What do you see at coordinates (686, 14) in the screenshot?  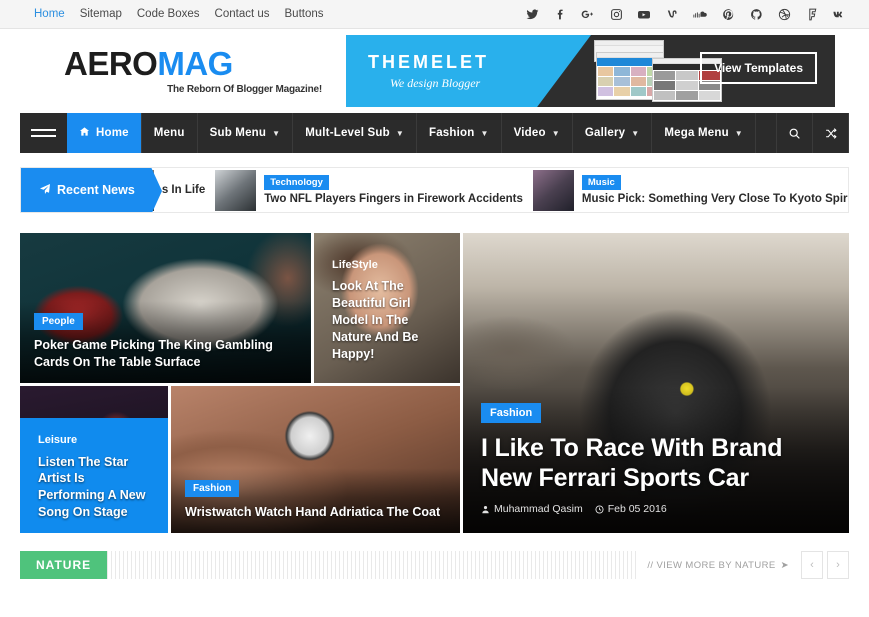 I see `social-links` at bounding box center [686, 14].